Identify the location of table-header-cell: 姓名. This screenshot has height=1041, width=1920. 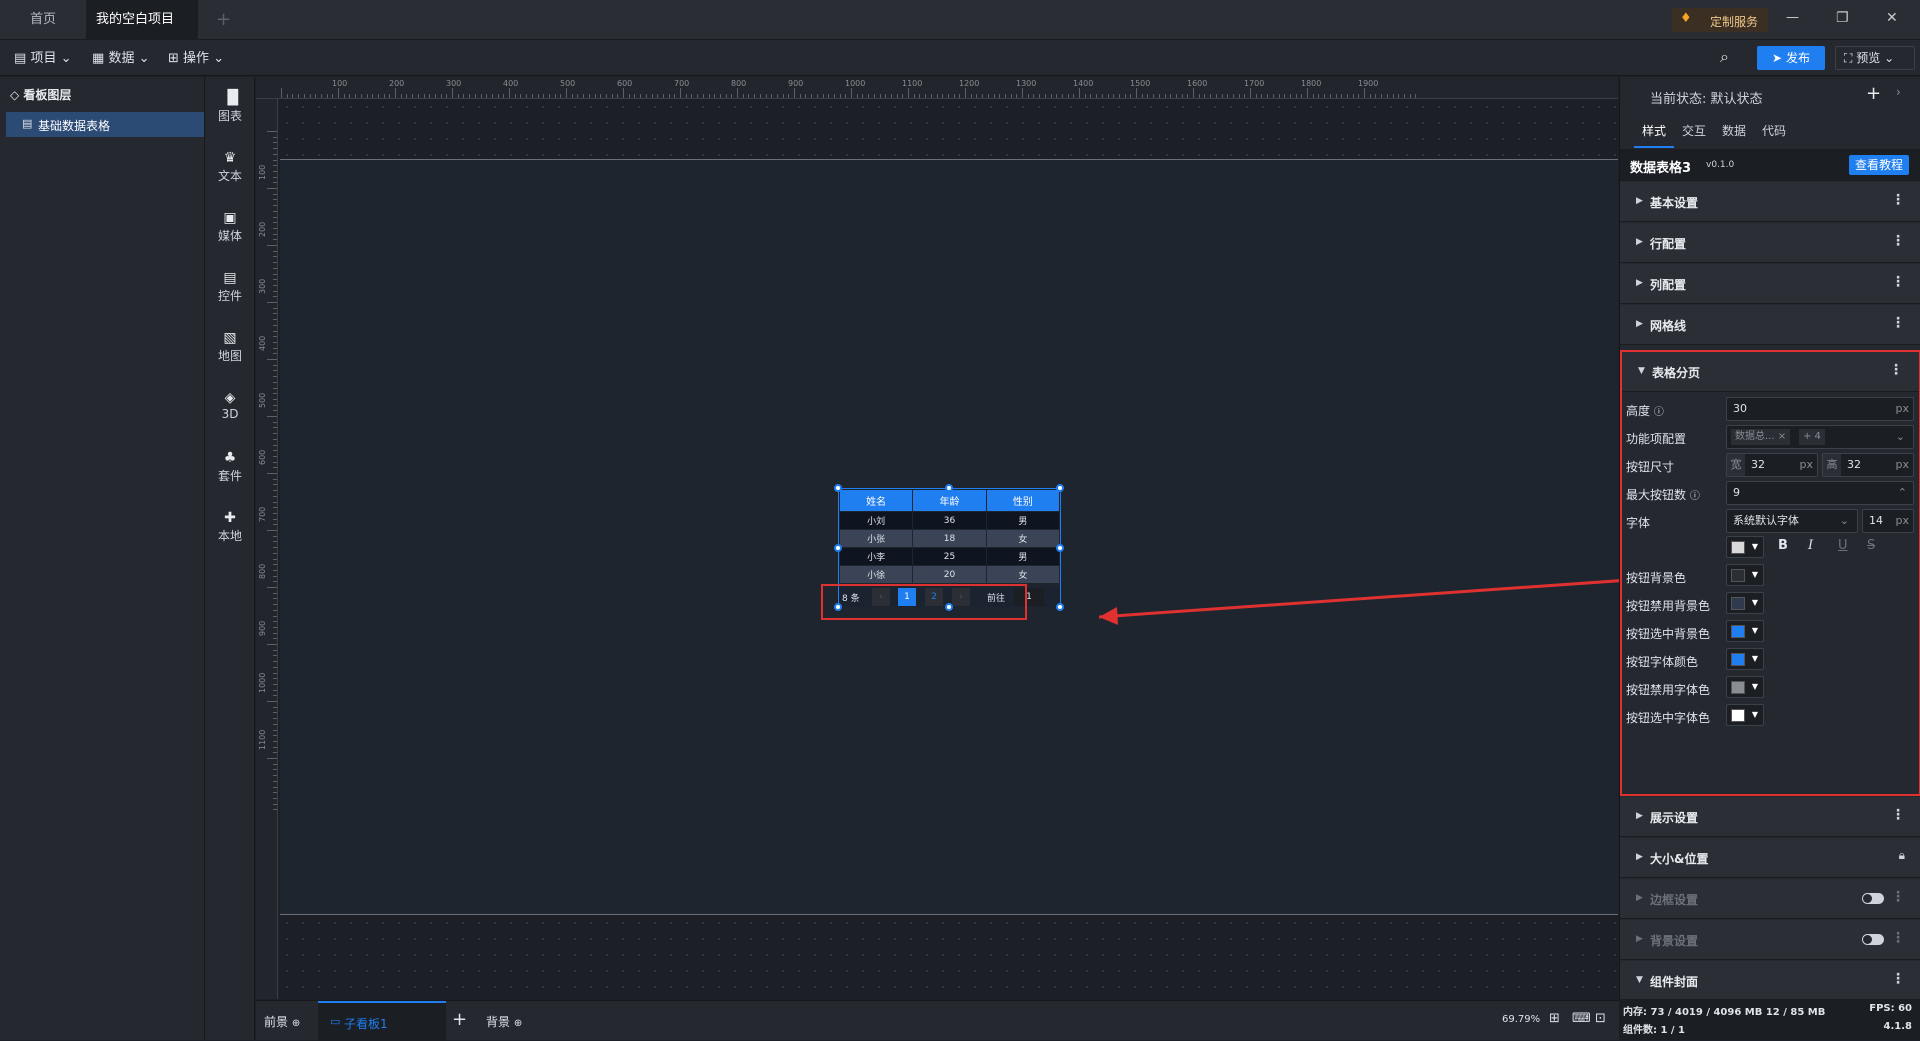
(876, 500).